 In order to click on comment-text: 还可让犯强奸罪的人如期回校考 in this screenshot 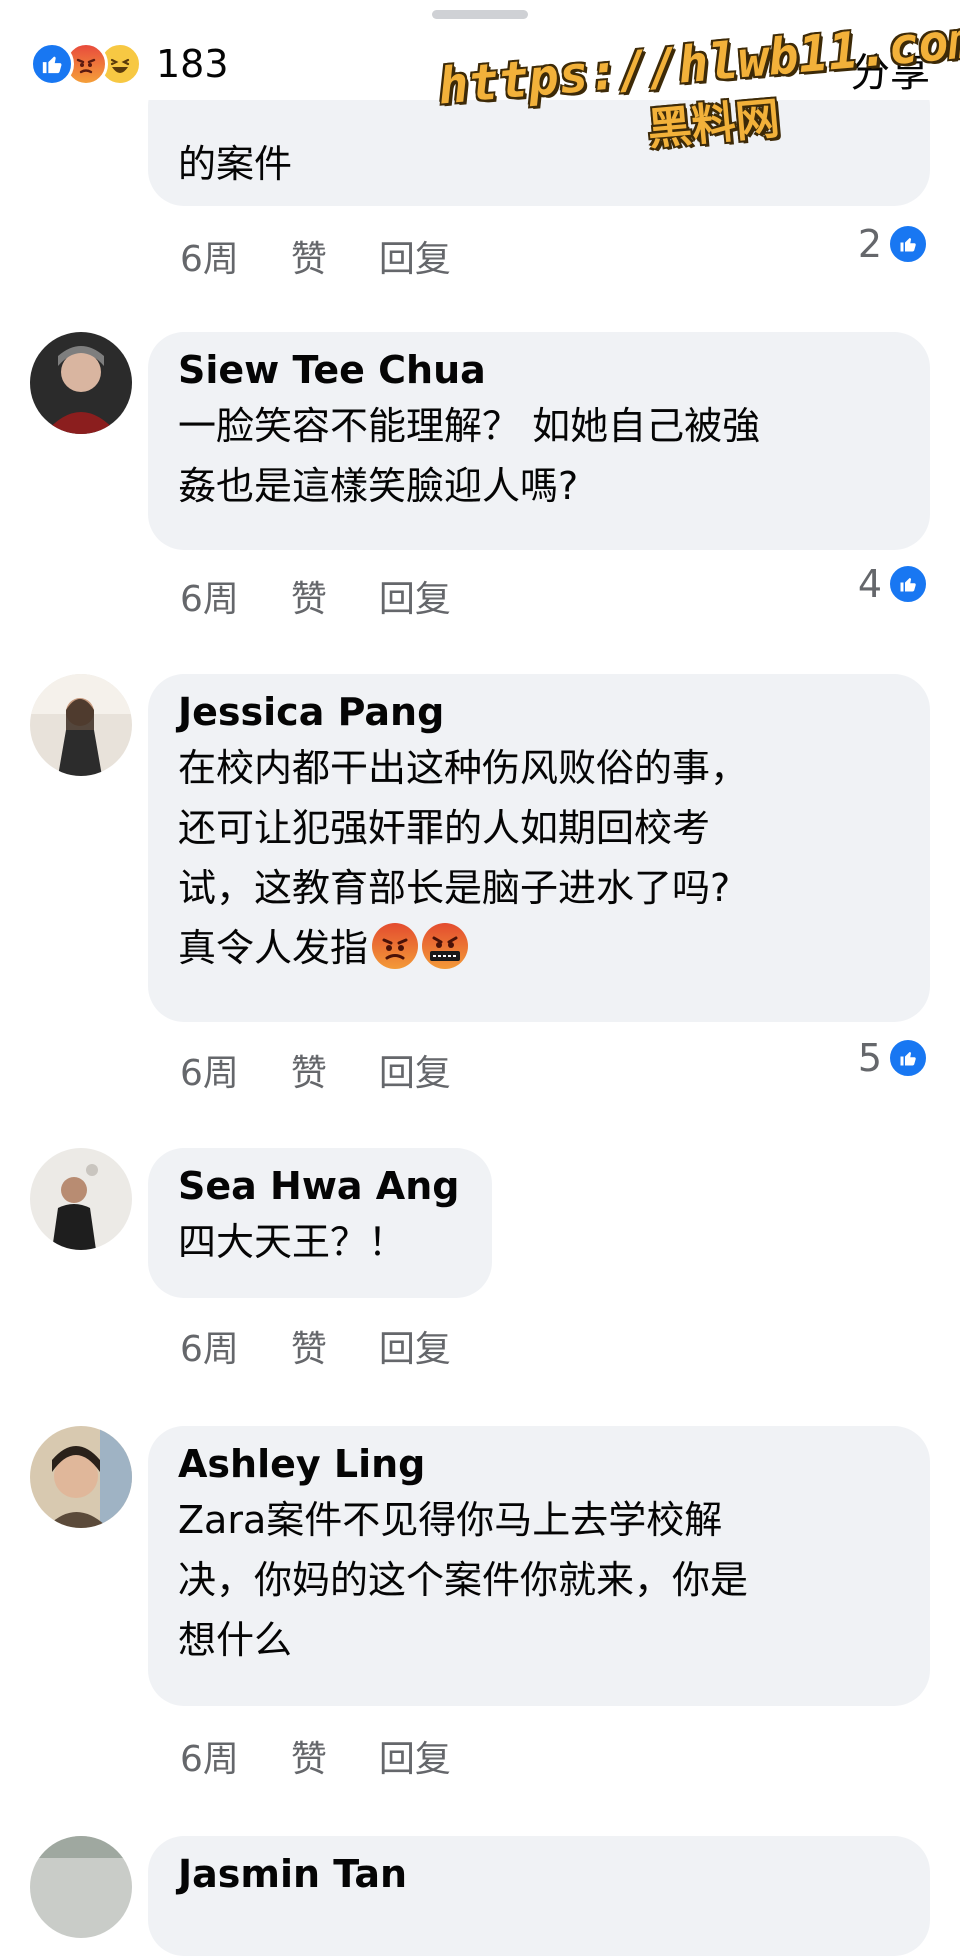, I will do `click(444, 828)`.